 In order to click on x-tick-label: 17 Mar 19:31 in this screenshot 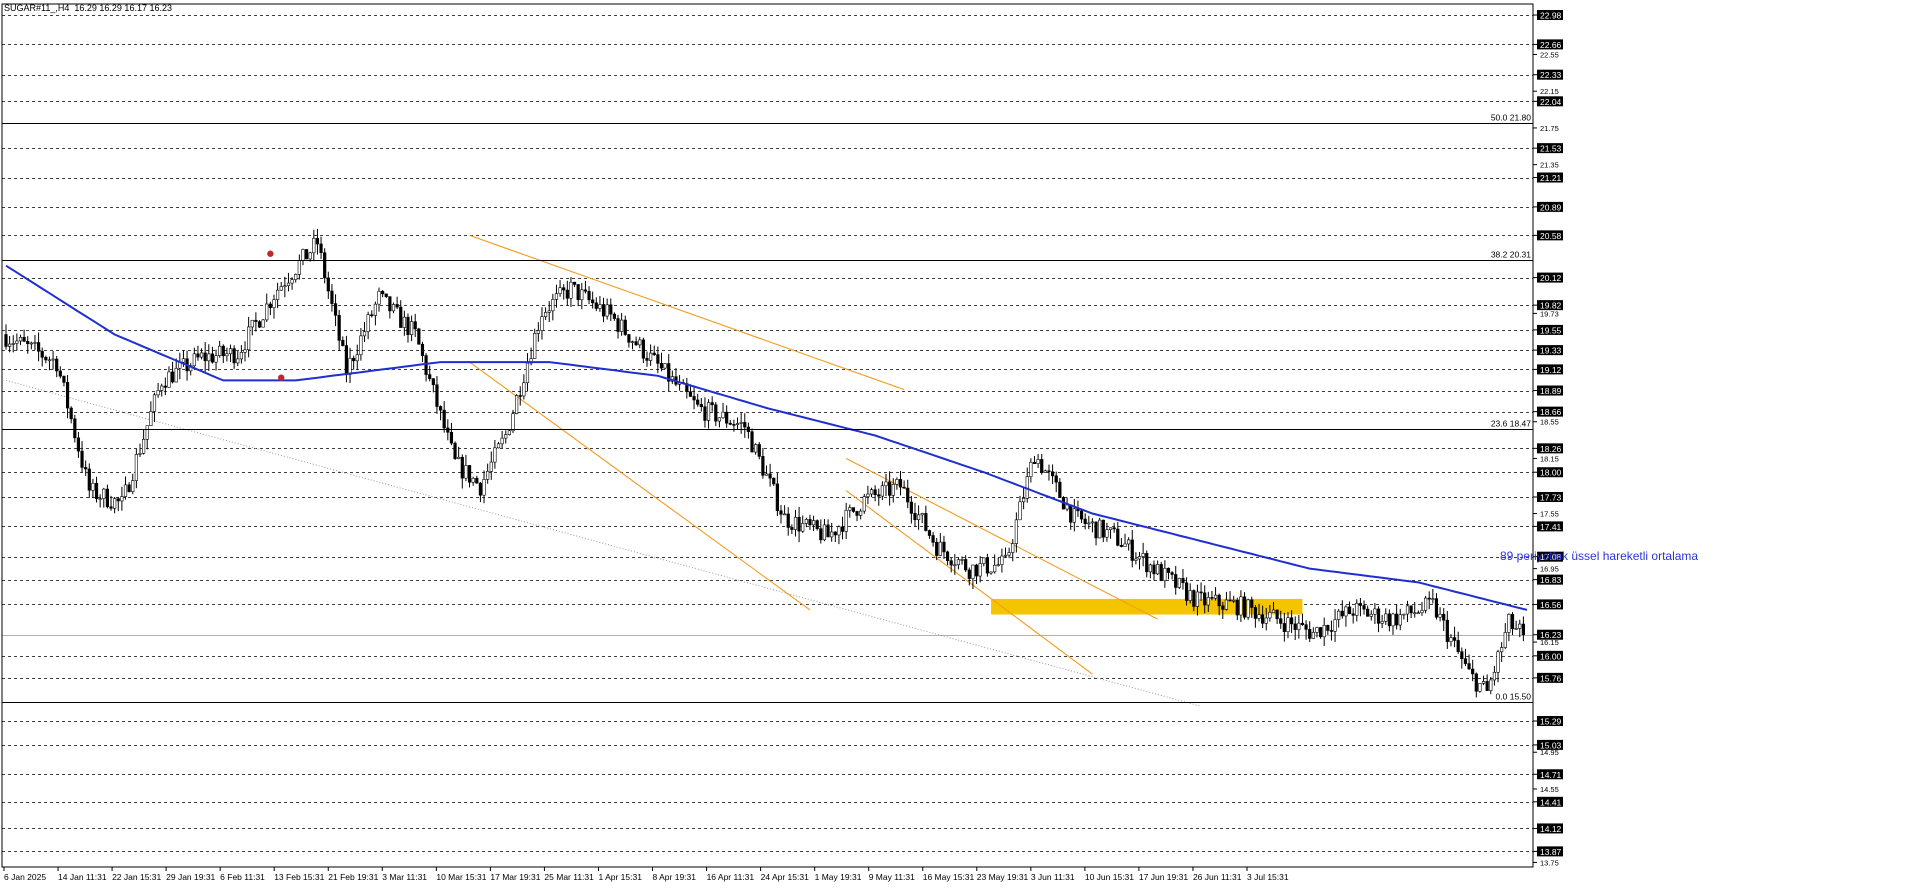, I will do `click(515, 877)`.